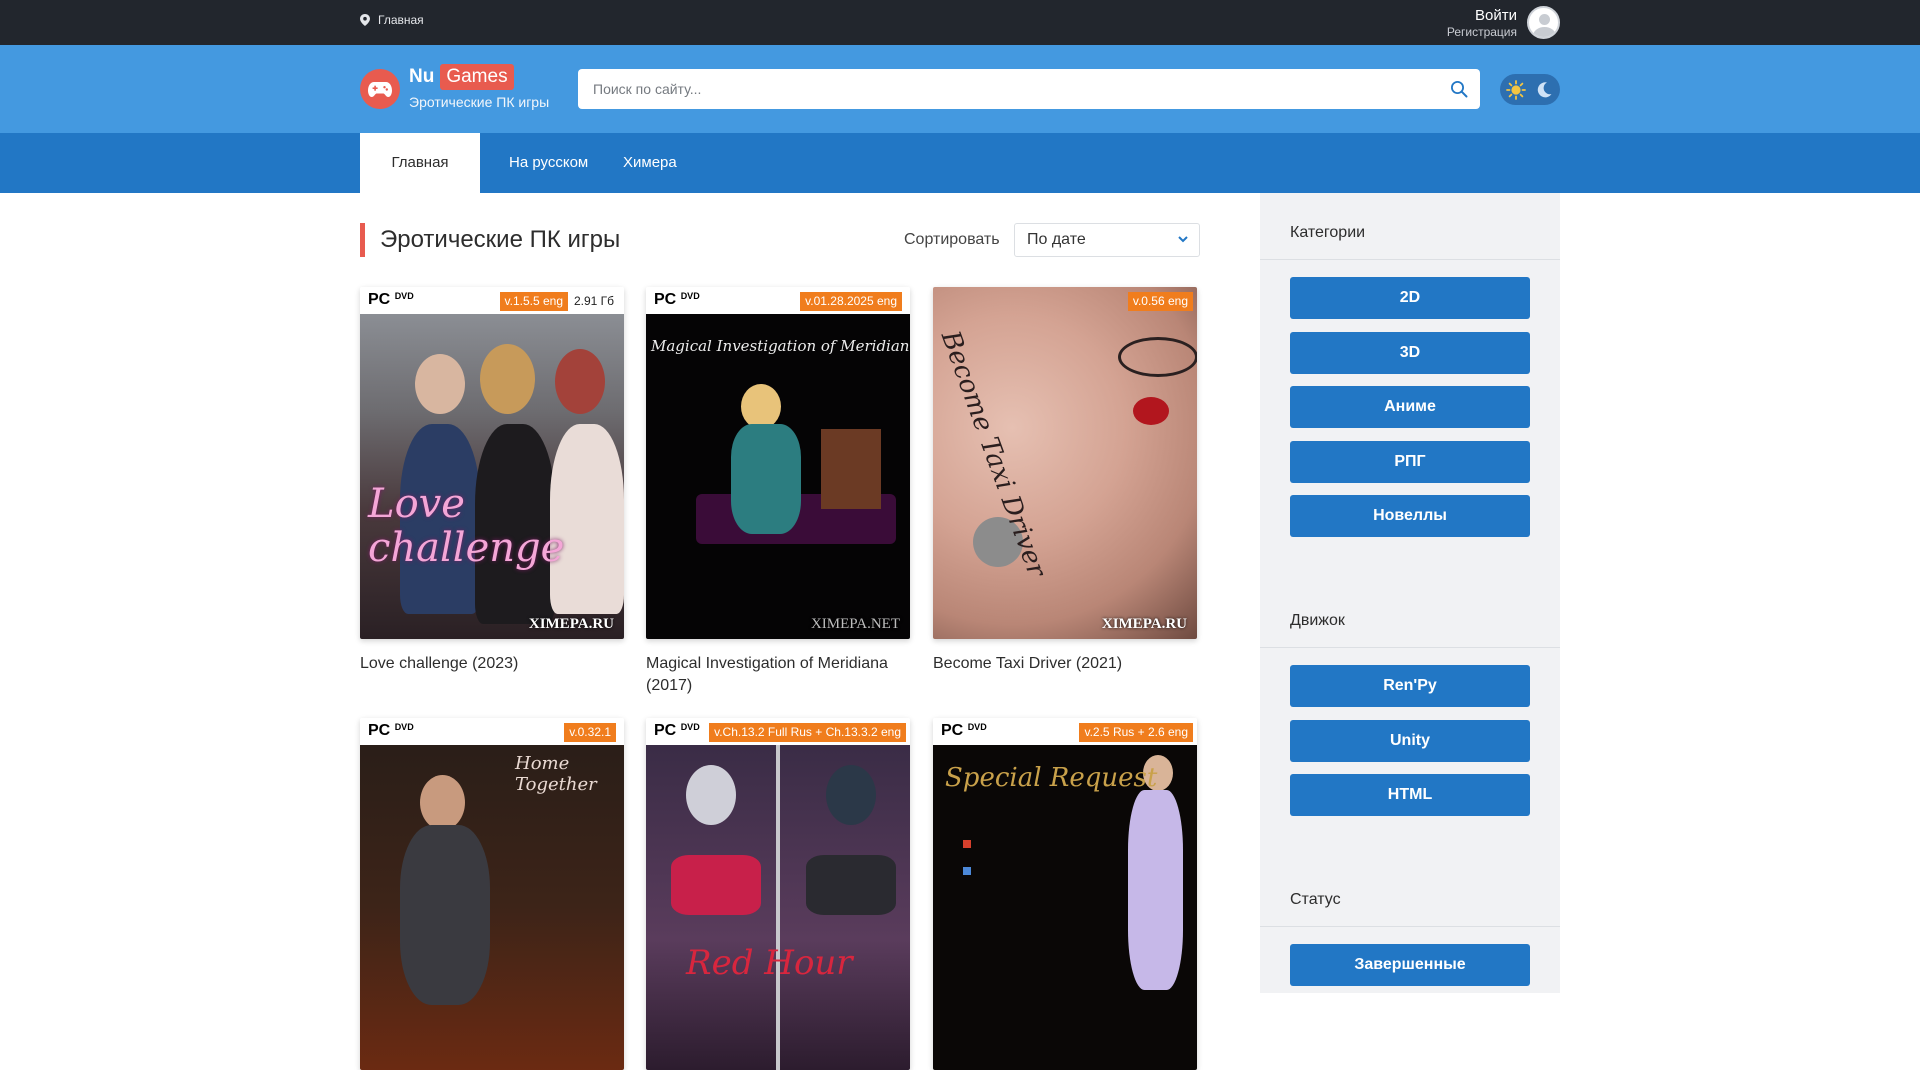  What do you see at coordinates (952, 239) in the screenshot?
I see `sort-label: Сортировать` at bounding box center [952, 239].